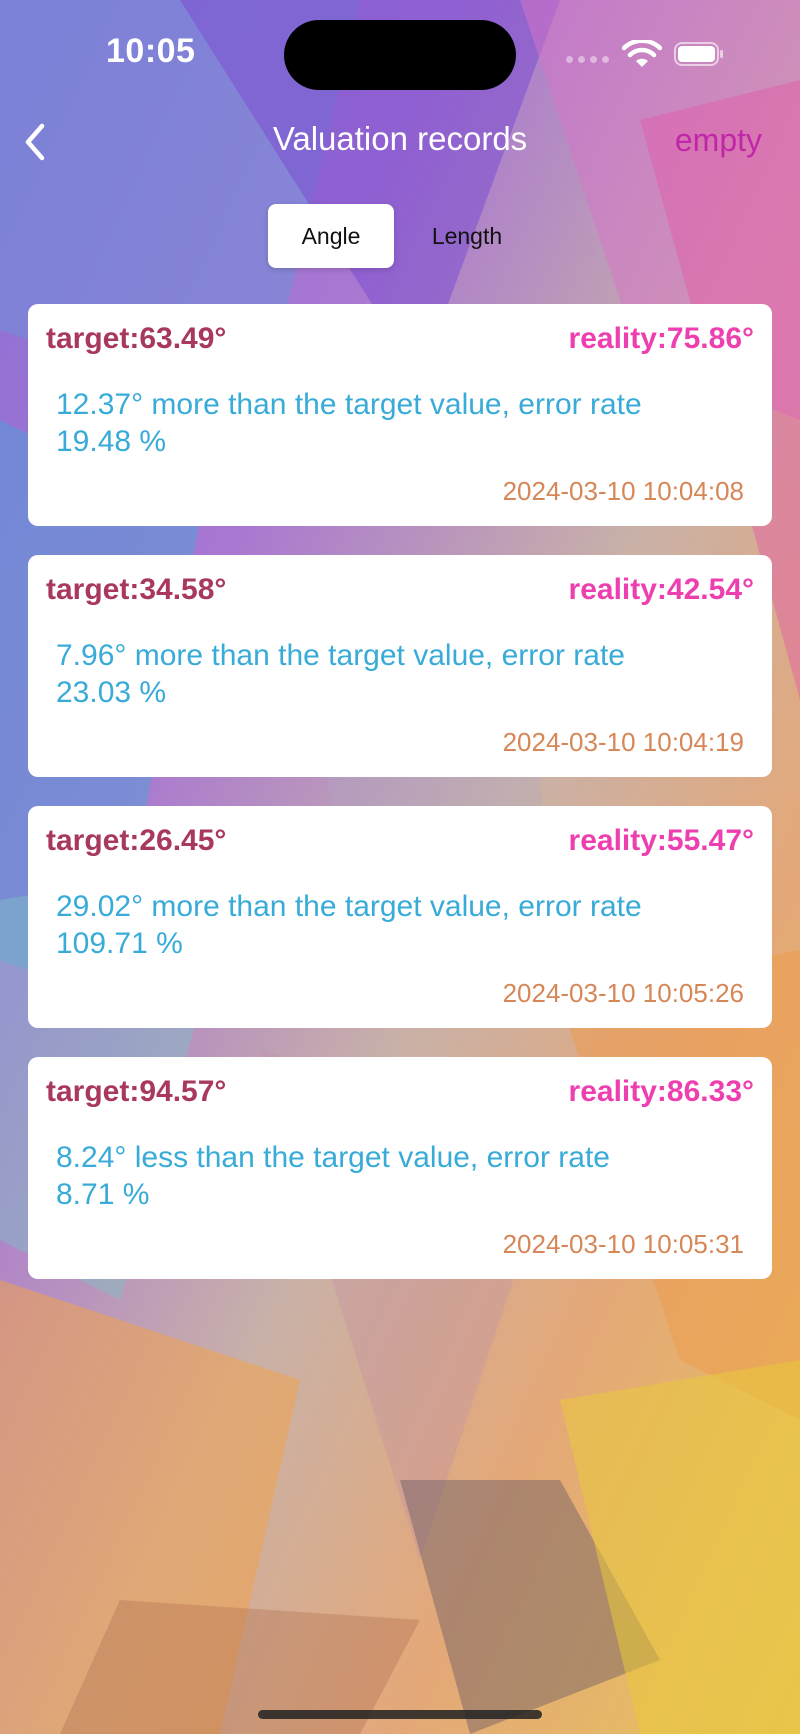 This screenshot has width=800, height=1734. I want to click on target-value: target:34.58°, so click(136, 589).